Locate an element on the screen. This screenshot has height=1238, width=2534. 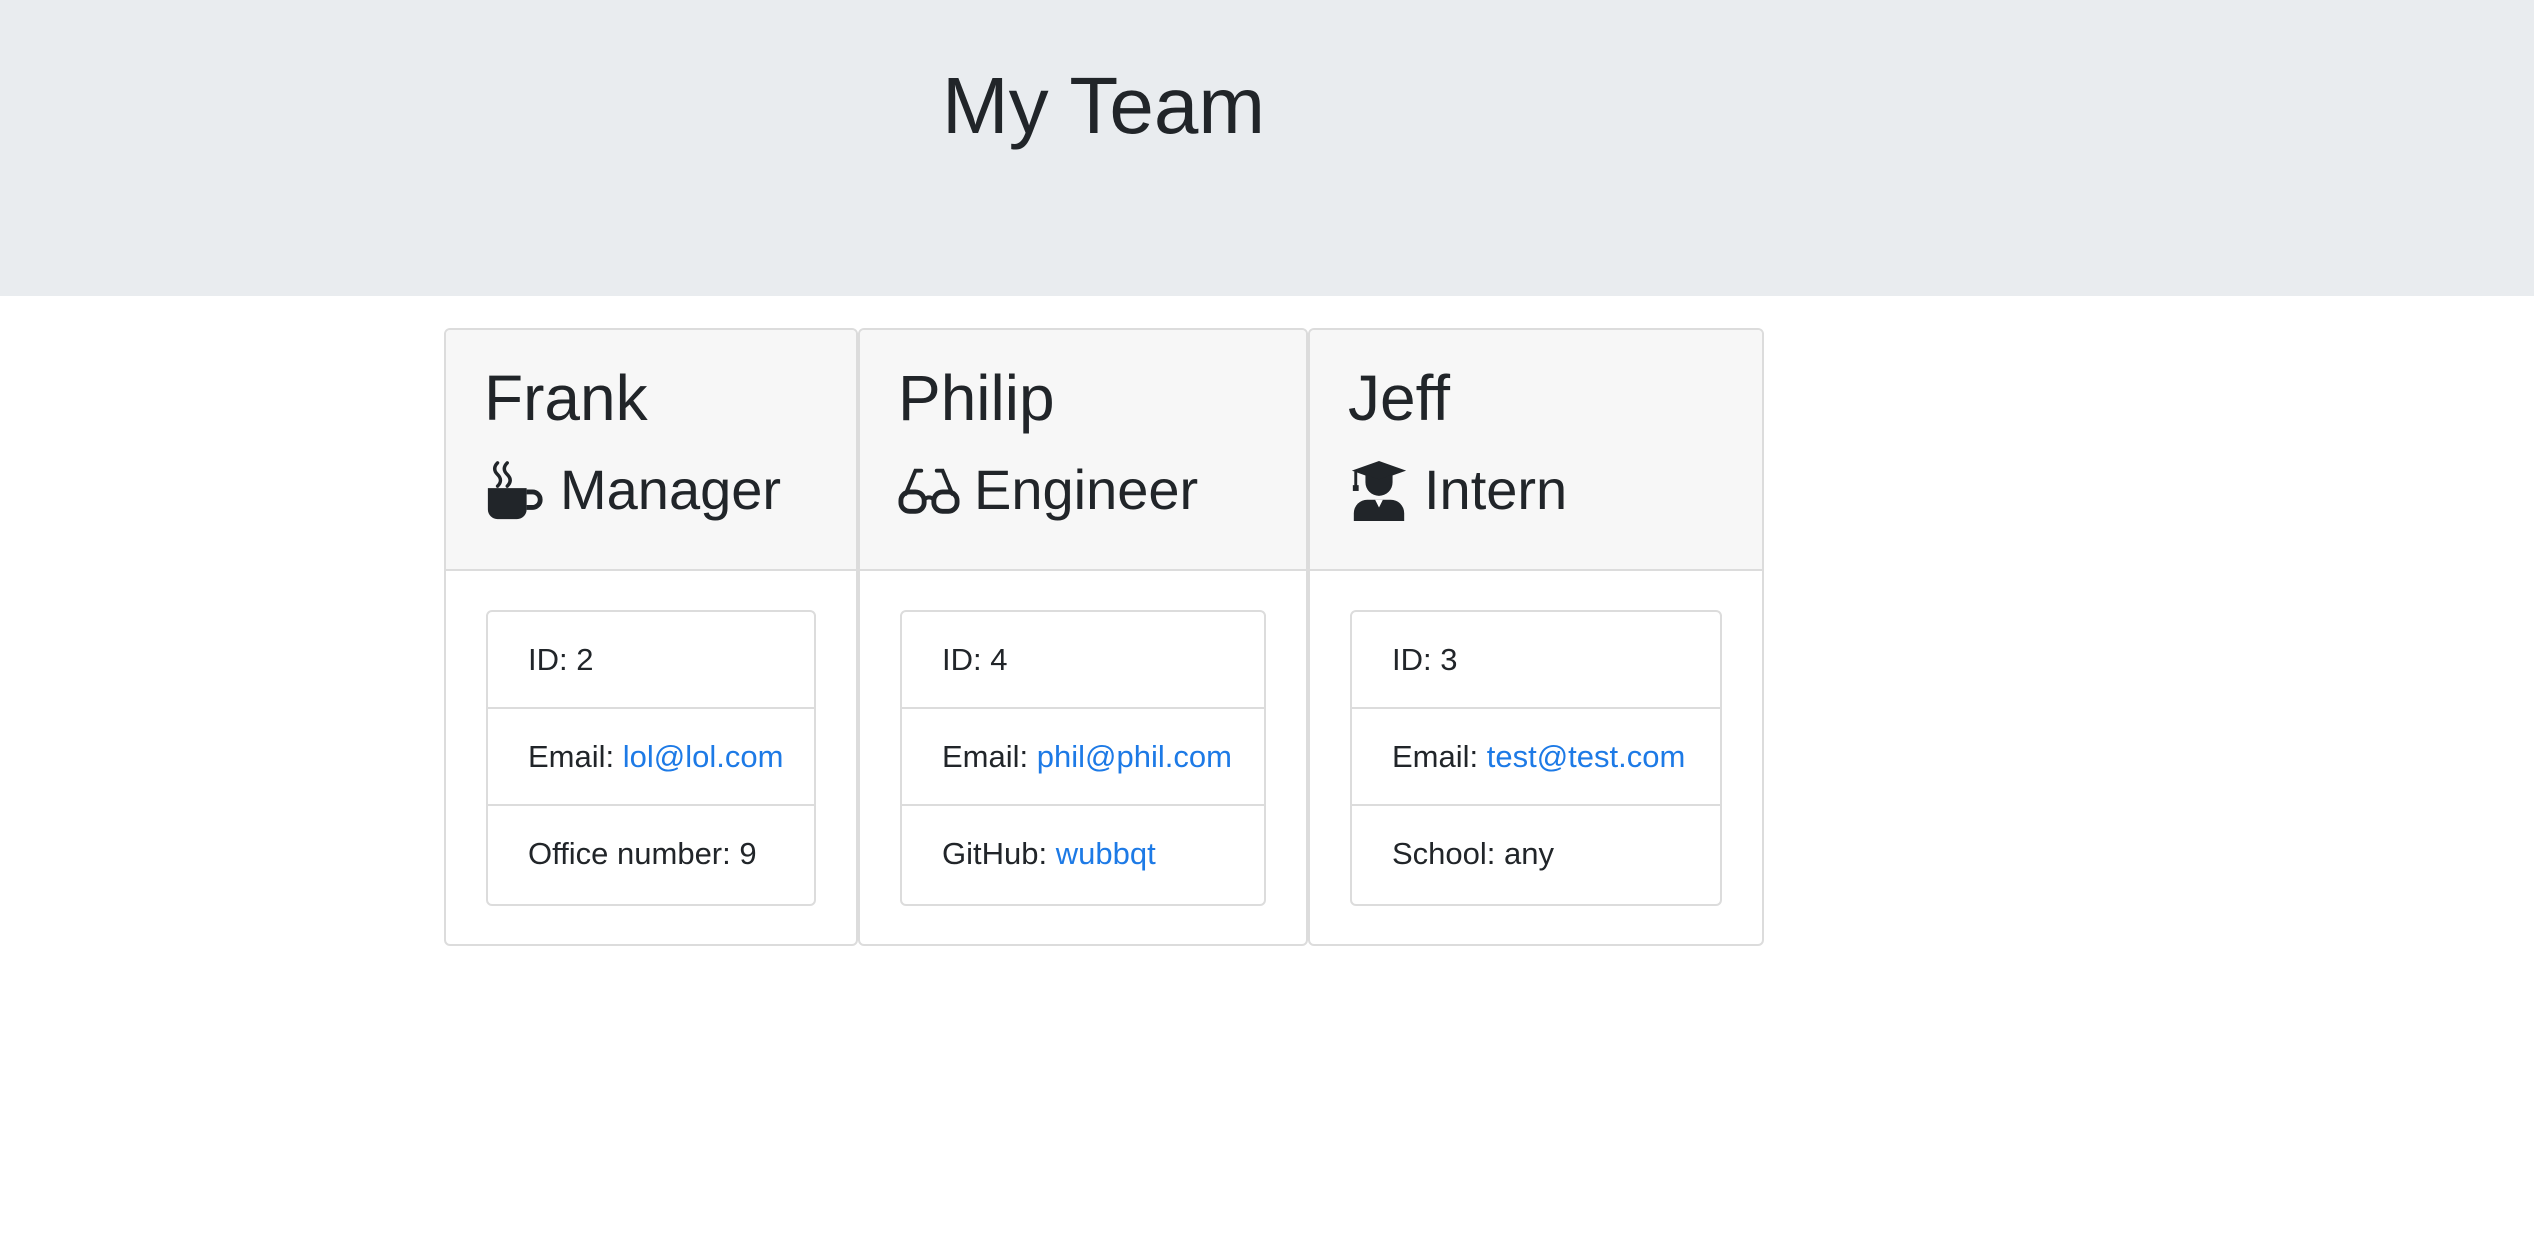
email-link: phil@phil.com is located at coordinates (1134, 756).